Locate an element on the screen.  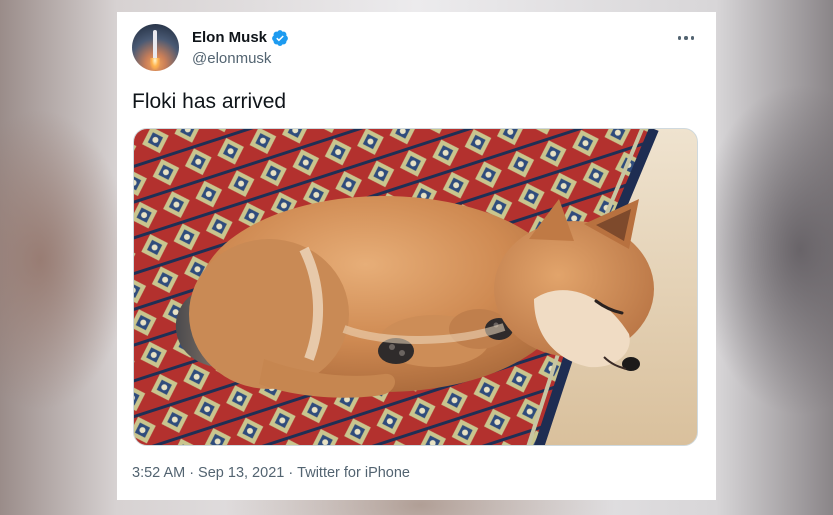
verified-badge-icon is located at coordinates (280, 37).